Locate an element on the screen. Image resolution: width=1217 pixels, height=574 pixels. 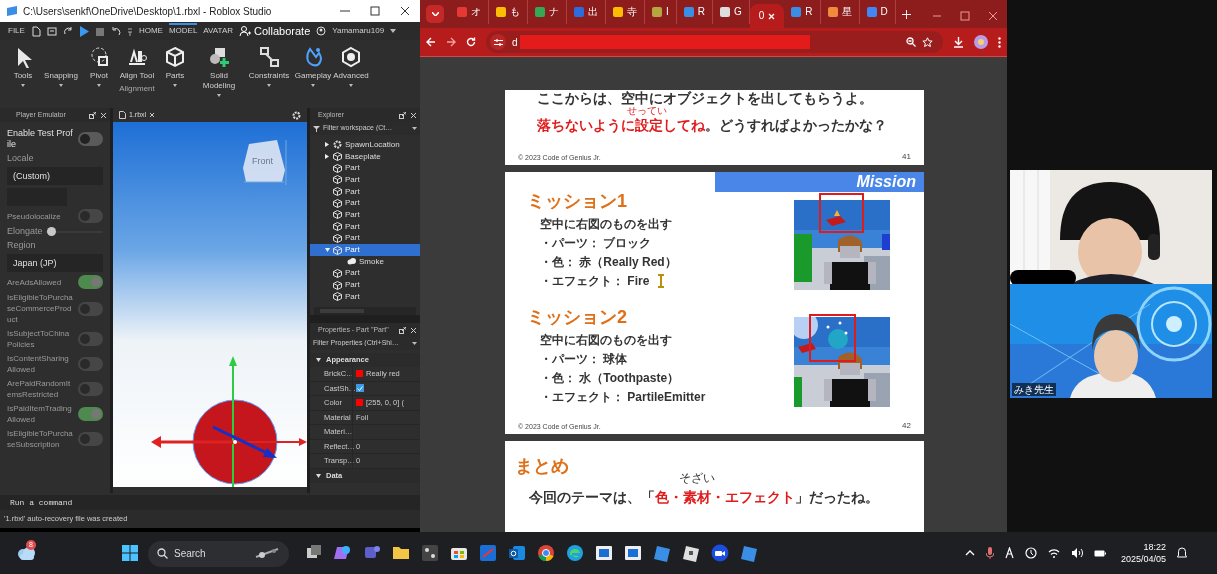
input-method-icon is located at coordinates (1009, 553).